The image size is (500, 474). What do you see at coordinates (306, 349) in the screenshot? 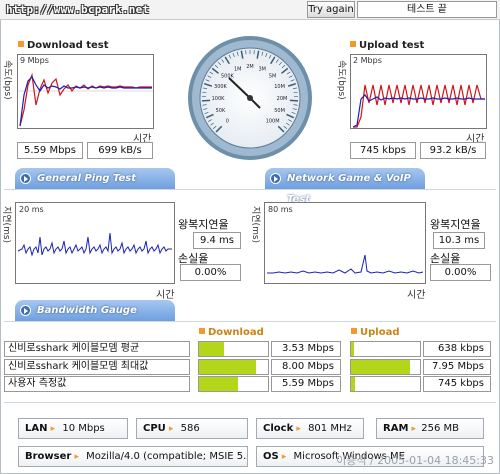
I see `download-value: 3.53 Mbps` at bounding box center [306, 349].